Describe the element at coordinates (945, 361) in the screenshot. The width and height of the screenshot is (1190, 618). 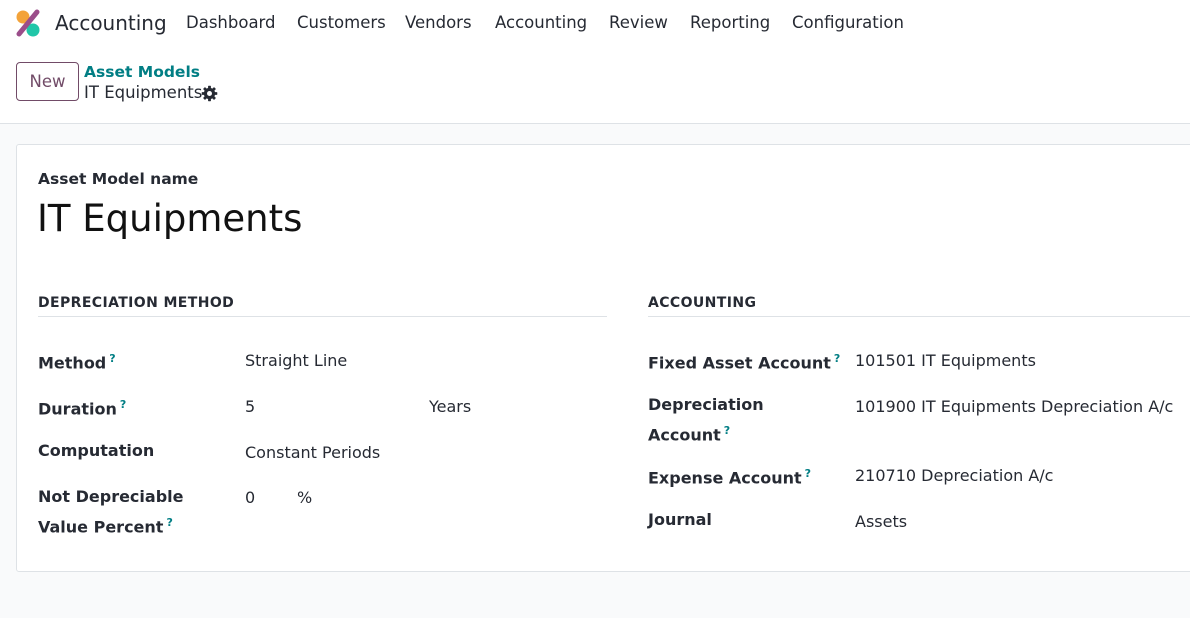
I see `fixed-asset-account-field: 101501 IT Equipments` at that location.